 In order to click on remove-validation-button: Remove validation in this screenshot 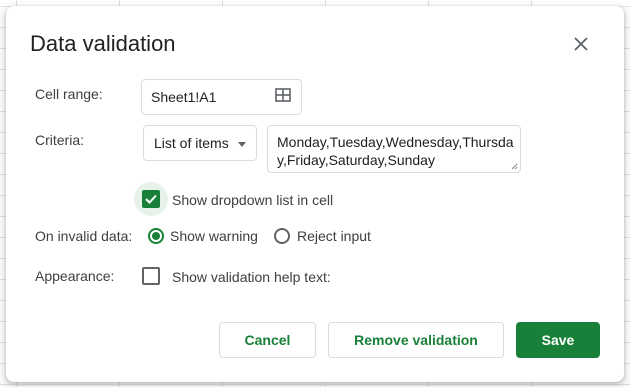, I will do `click(416, 340)`.